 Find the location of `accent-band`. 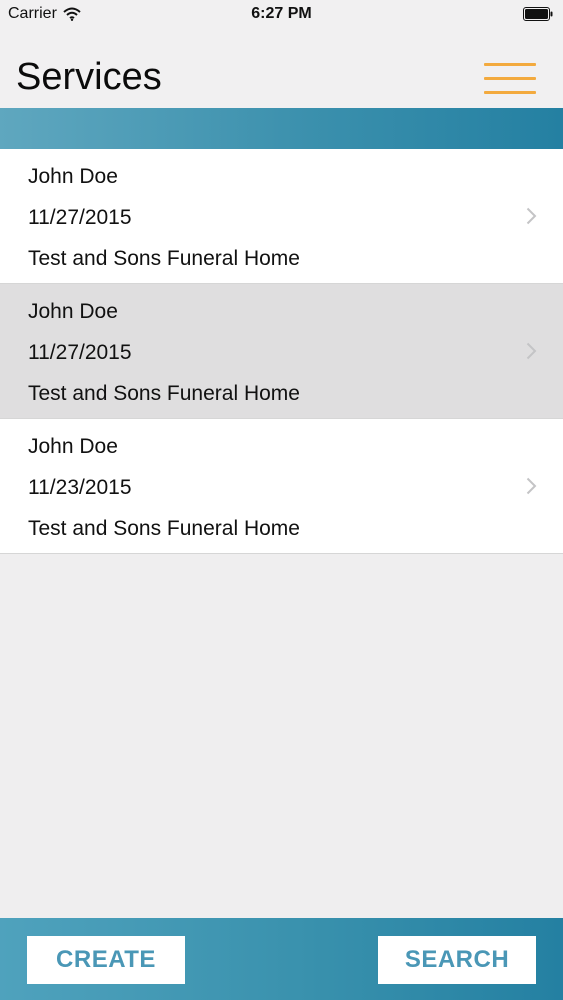

accent-band is located at coordinates (281, 128).